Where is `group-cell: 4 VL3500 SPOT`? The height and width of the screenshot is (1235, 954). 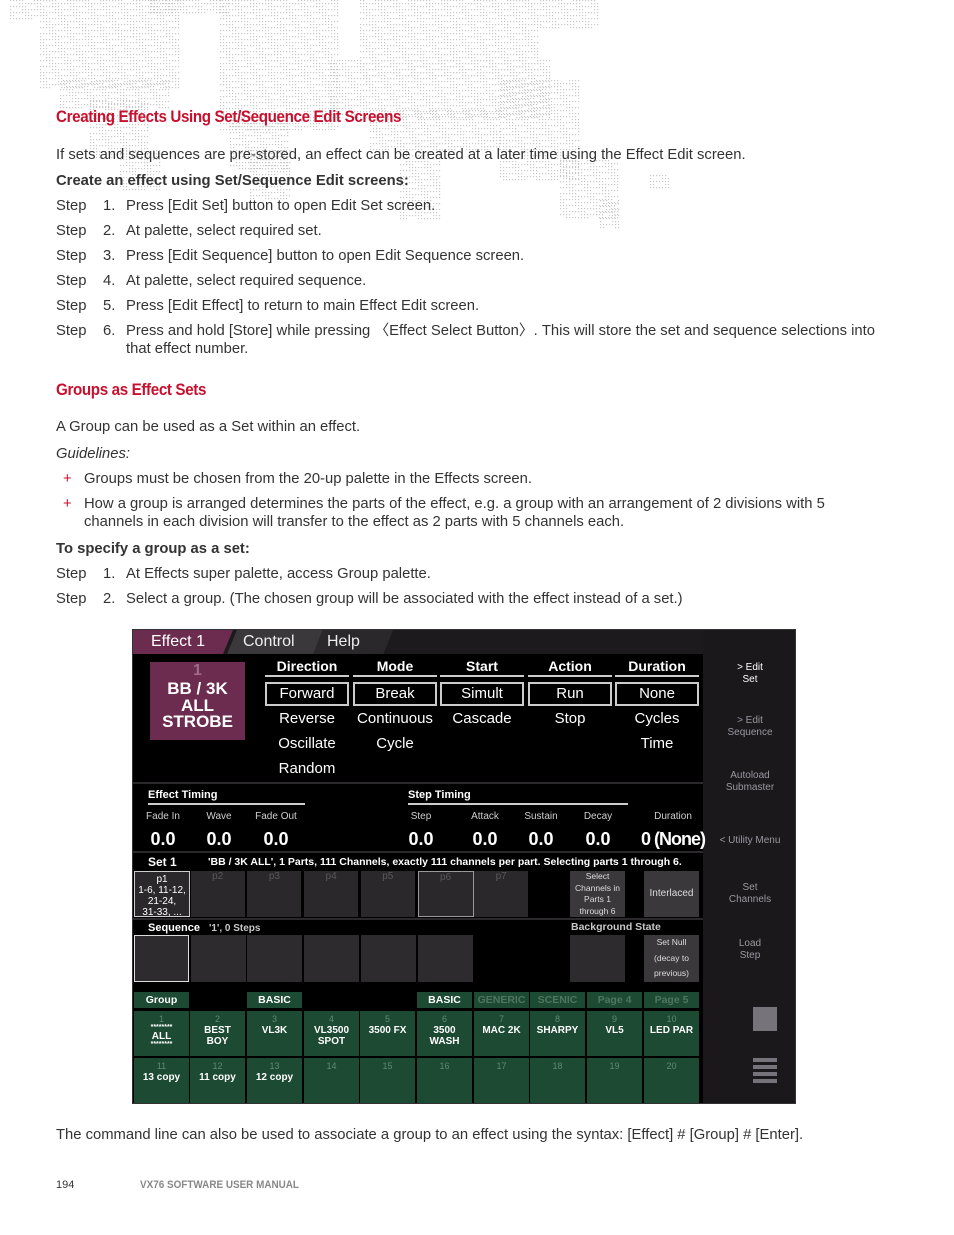
group-cell: 4 VL3500 SPOT is located at coordinates (331, 1033).